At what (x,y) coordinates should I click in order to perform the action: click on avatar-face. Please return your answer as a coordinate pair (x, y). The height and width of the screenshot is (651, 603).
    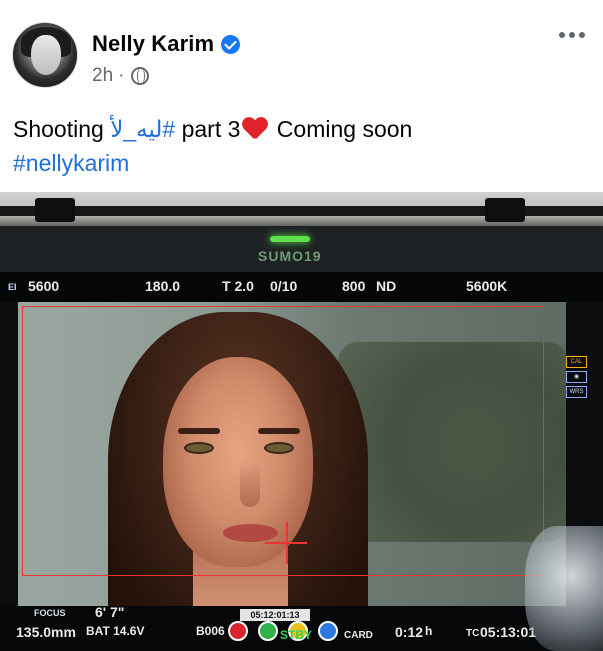
    Looking at the image, I should click on (46, 55).